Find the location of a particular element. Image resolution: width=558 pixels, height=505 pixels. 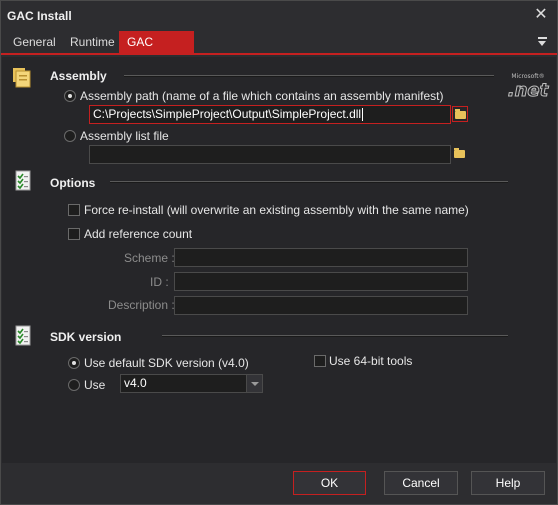

add-refcount-label: Add reference count is located at coordinates (138, 234).